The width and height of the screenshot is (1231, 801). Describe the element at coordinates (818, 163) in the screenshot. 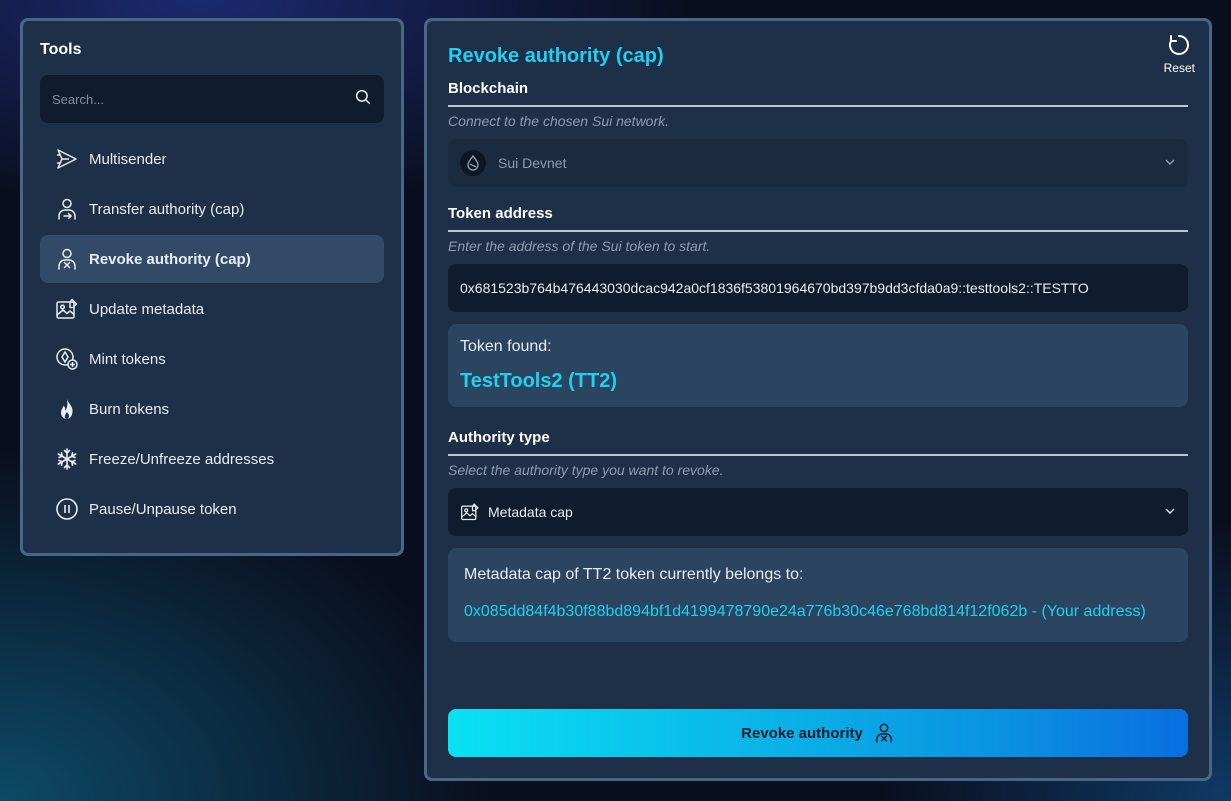

I see `blockchain-select: Sui Devnet` at that location.